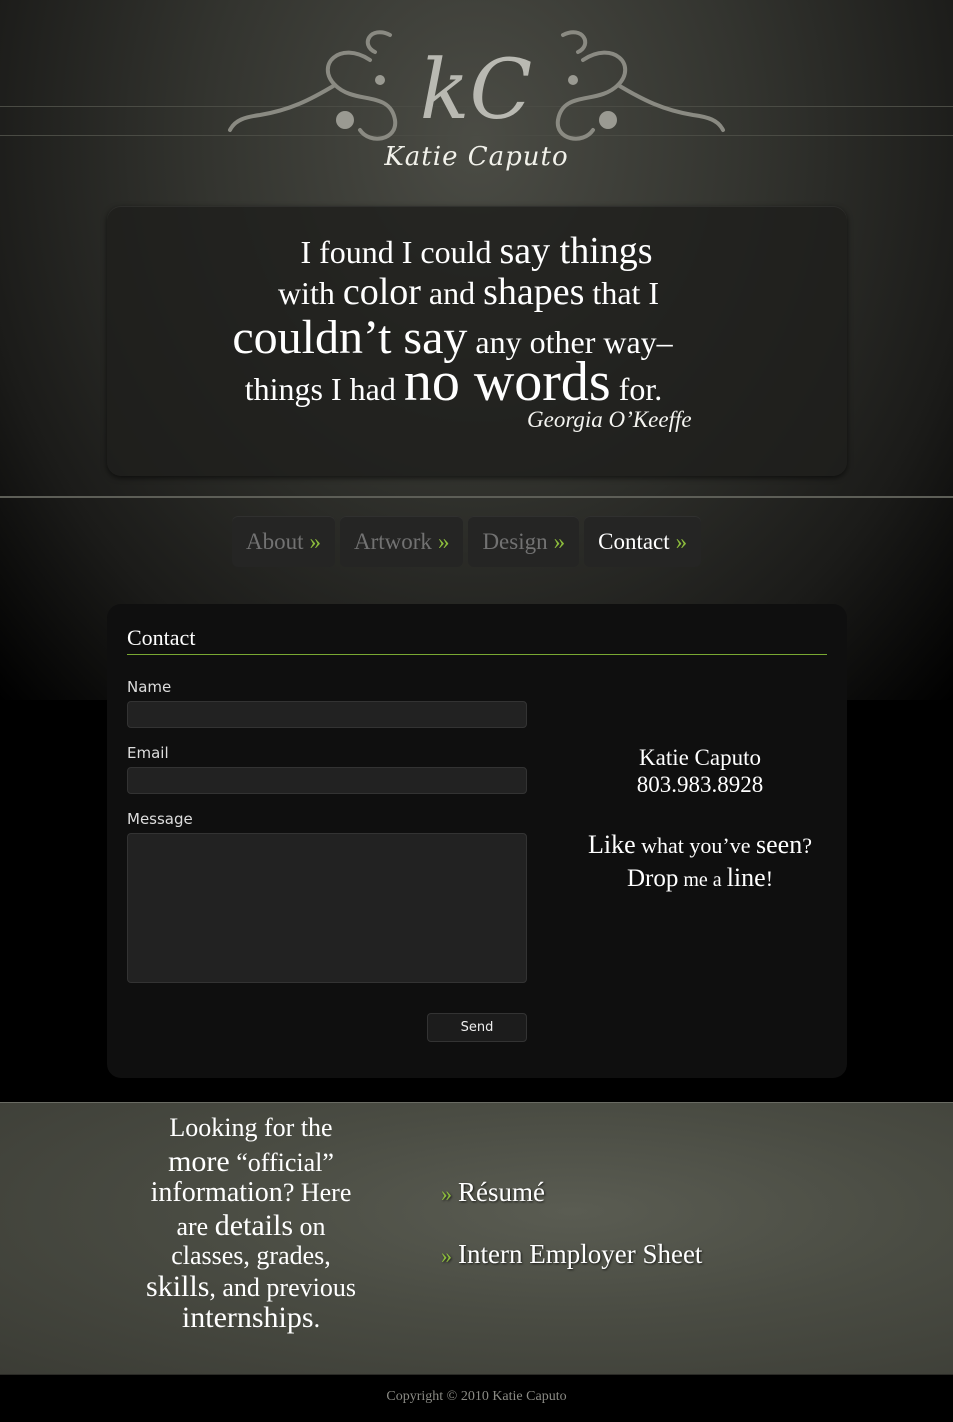 Image resolution: width=953 pixels, height=1422 pixels. Describe the element at coordinates (700, 844) in the screenshot. I see `cta-line-1: Like what you’ve seen?` at that location.